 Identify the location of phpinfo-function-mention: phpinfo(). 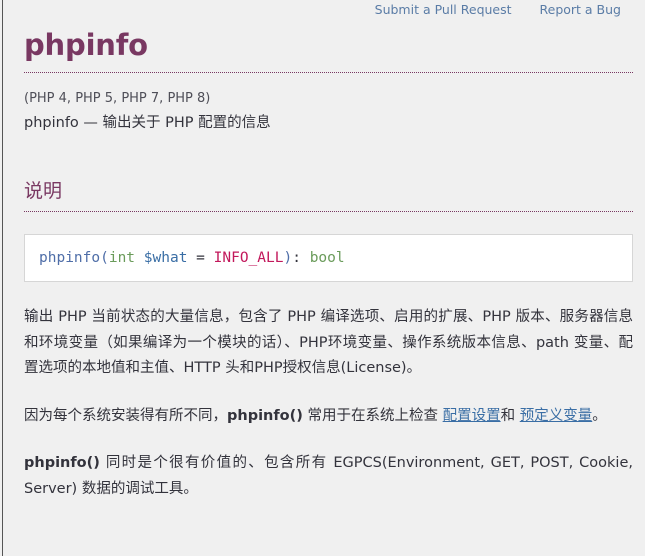
(265, 415).